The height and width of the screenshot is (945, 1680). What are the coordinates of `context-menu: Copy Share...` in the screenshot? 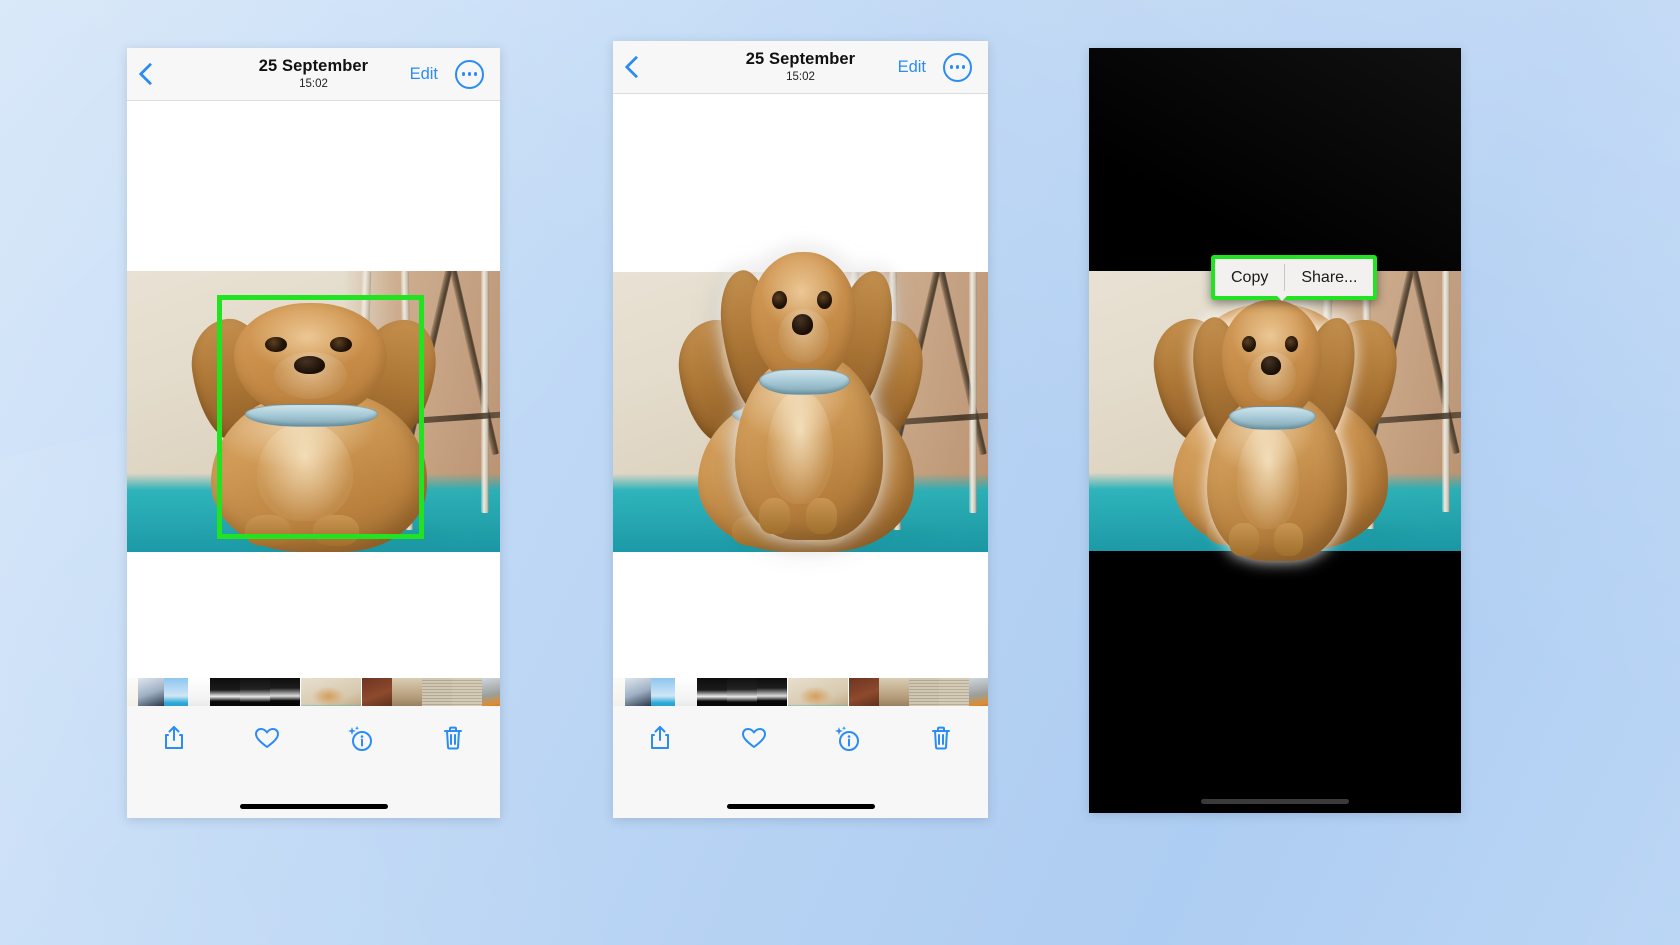 It's located at (1294, 277).